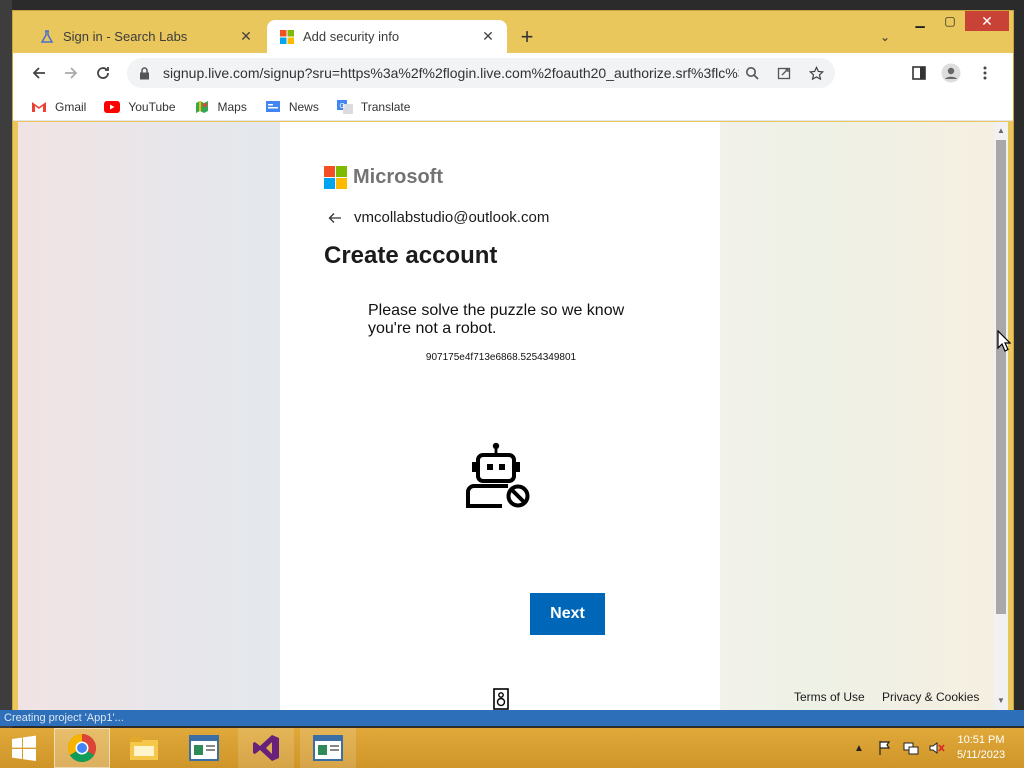  Describe the element at coordinates (930, 697) in the screenshot. I see `privacy-cookies-link: Privacy & Cookies` at that location.